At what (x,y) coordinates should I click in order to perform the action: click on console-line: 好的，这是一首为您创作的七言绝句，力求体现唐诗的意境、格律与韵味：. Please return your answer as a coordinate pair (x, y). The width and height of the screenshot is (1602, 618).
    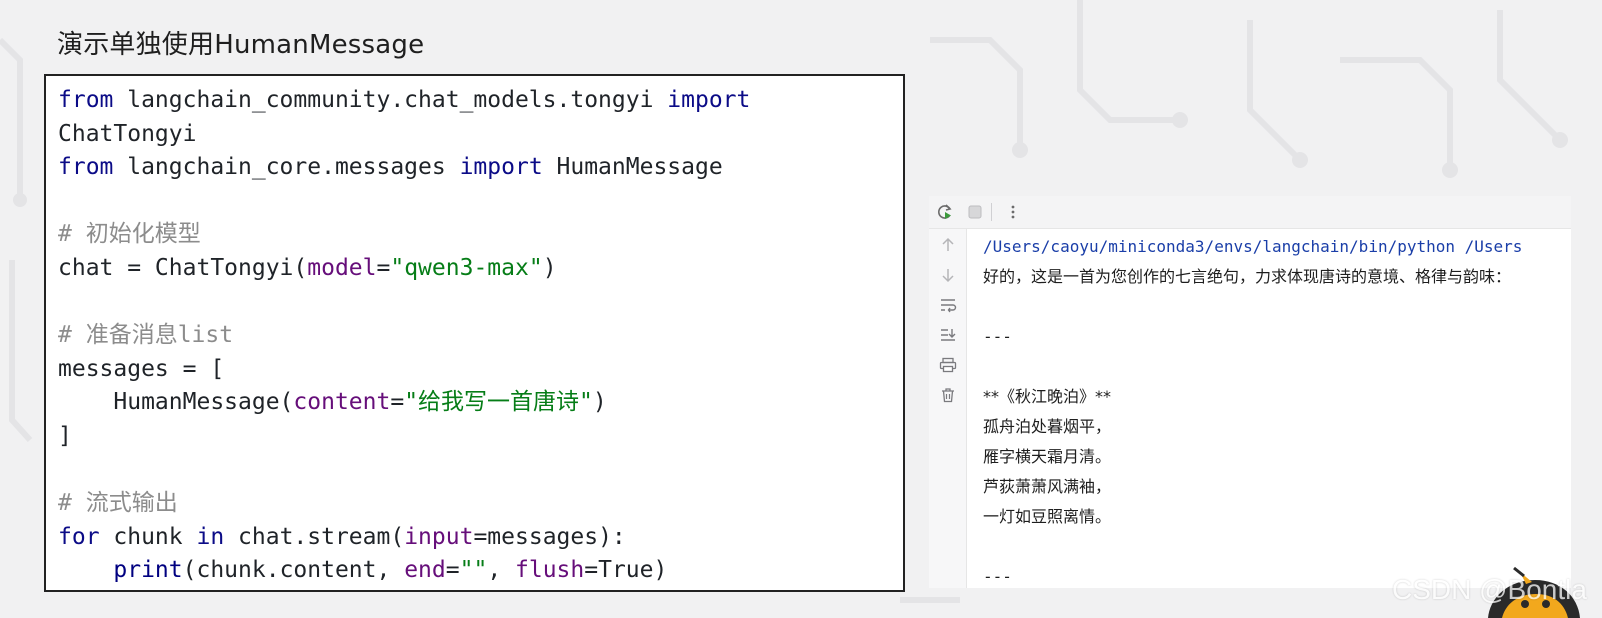
    Looking at the image, I should click on (1247, 276).